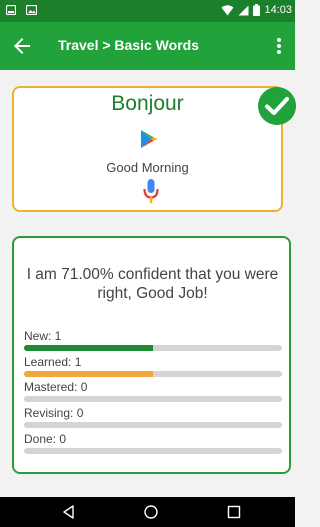 The width and height of the screenshot is (320, 527). Describe the element at coordinates (54, 413) in the screenshot. I see `stat-label: Revising: 0` at that location.